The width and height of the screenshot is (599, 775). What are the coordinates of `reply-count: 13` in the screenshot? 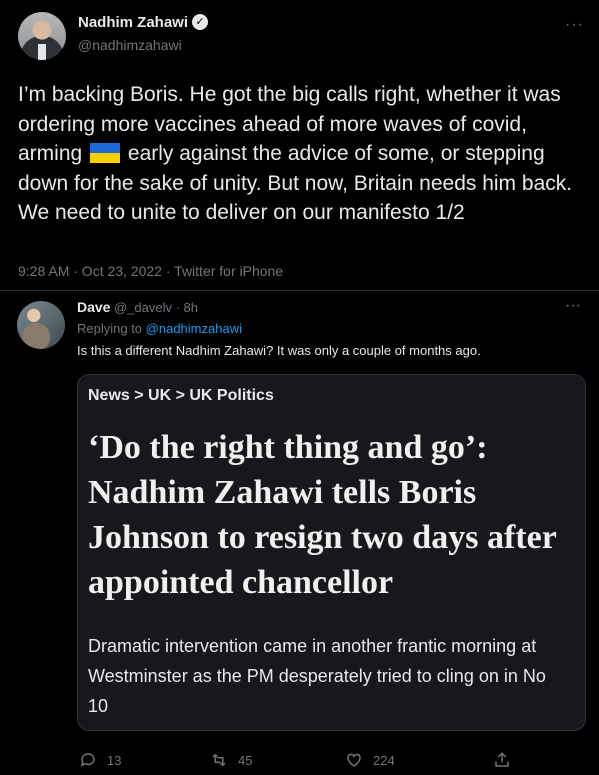 It's located at (114, 760).